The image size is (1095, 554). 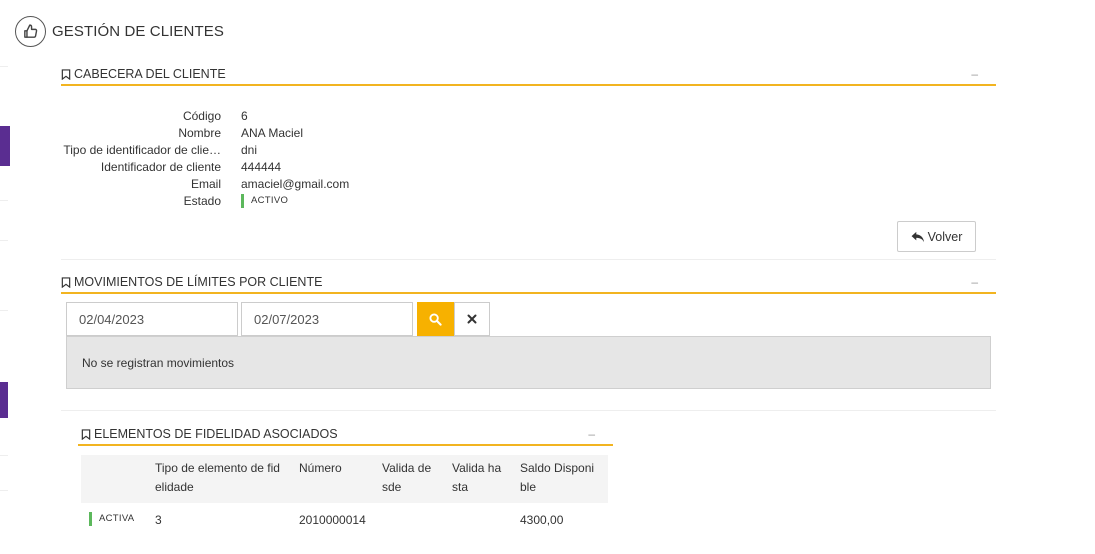 I want to click on detail-row: Nombre ANA Maciel, so click(x=260, y=132).